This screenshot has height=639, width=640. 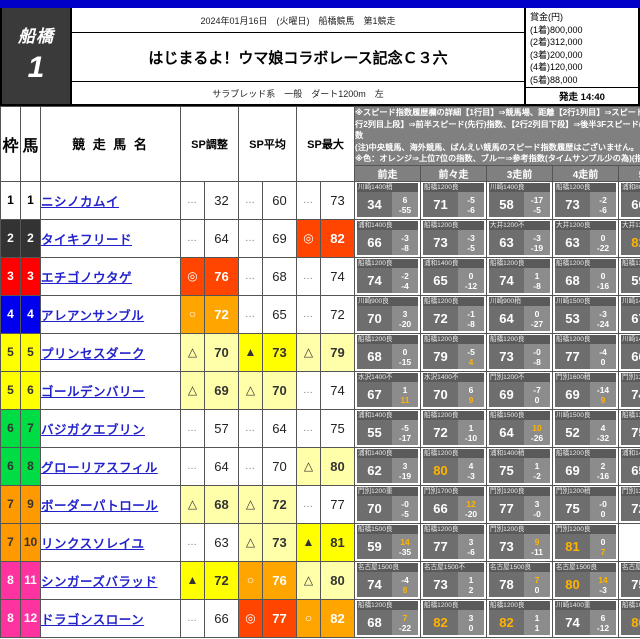 What do you see at coordinates (519, 466) in the screenshot?
I see `history-cell-run-3: 浦和1400稍 75 1 -2` at bounding box center [519, 466].